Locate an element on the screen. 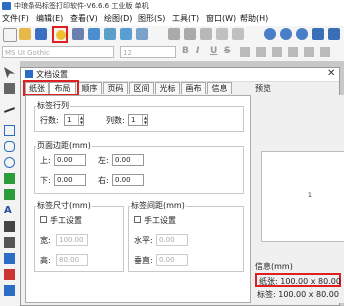  database-icon is located at coordinates (110, 34).